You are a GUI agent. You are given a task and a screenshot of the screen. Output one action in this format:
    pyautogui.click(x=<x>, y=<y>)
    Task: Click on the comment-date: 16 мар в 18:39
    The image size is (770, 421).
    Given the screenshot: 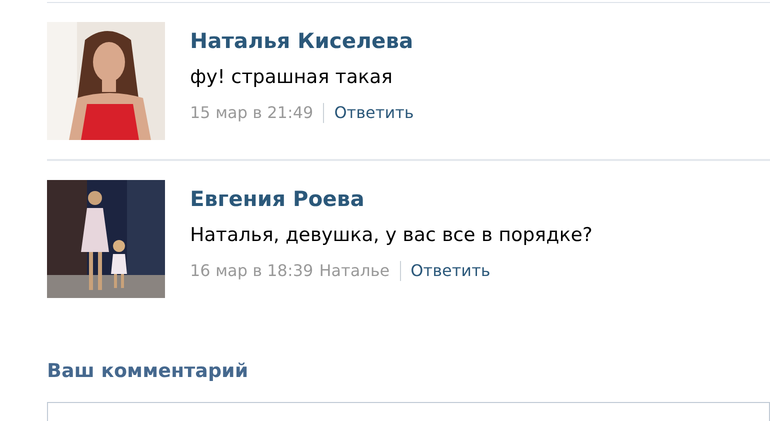 What is the action you would take?
    pyautogui.click(x=252, y=271)
    